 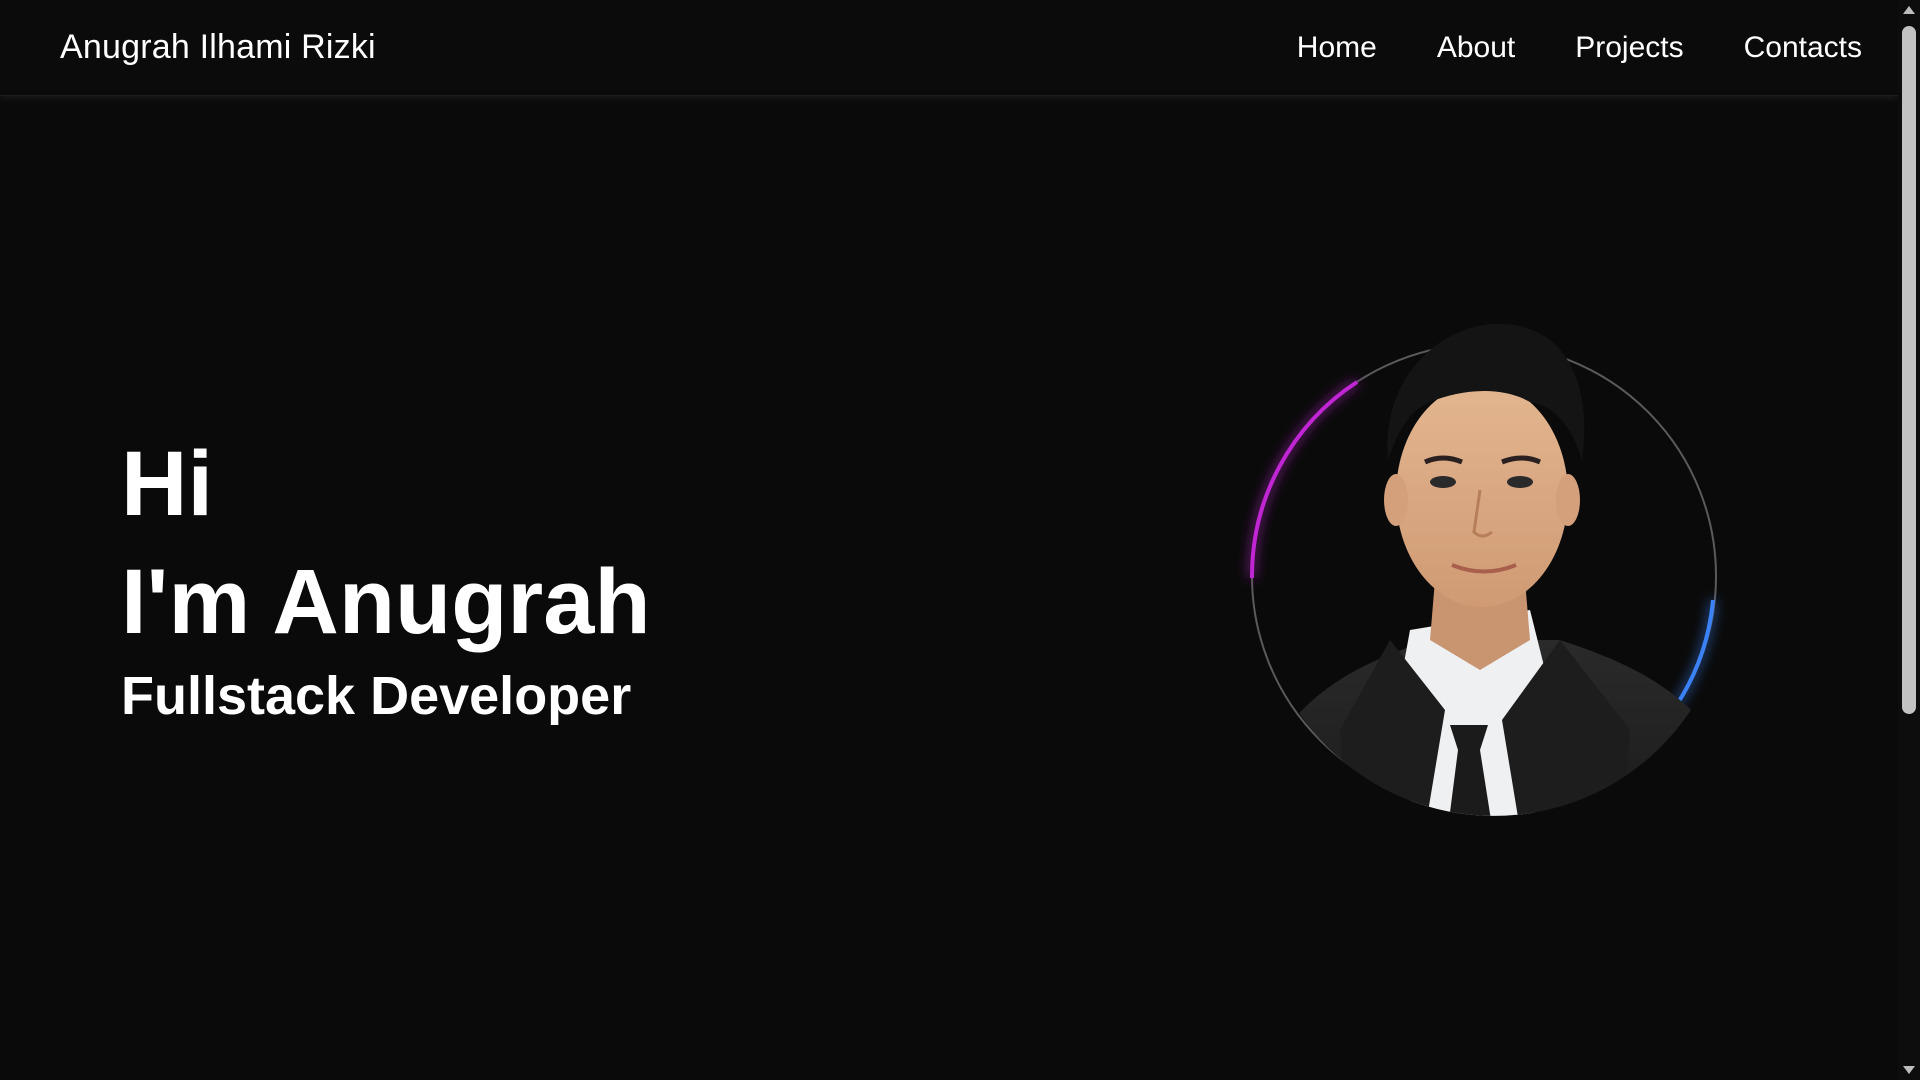 I want to click on hero-text: Hi I'm Anugrah Fullstack Developer, so click(x=386, y=577).